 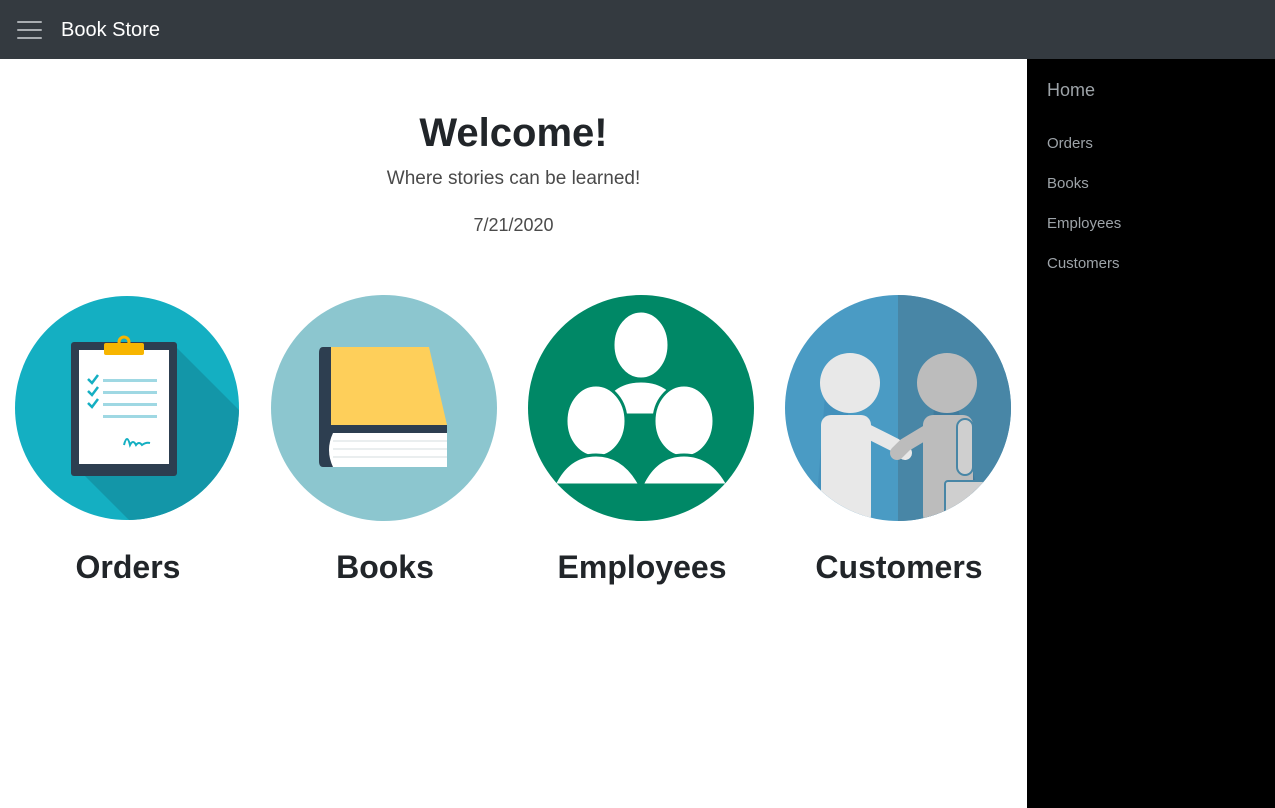 What do you see at coordinates (128, 567) in the screenshot?
I see `tile-orders-label: Orders` at bounding box center [128, 567].